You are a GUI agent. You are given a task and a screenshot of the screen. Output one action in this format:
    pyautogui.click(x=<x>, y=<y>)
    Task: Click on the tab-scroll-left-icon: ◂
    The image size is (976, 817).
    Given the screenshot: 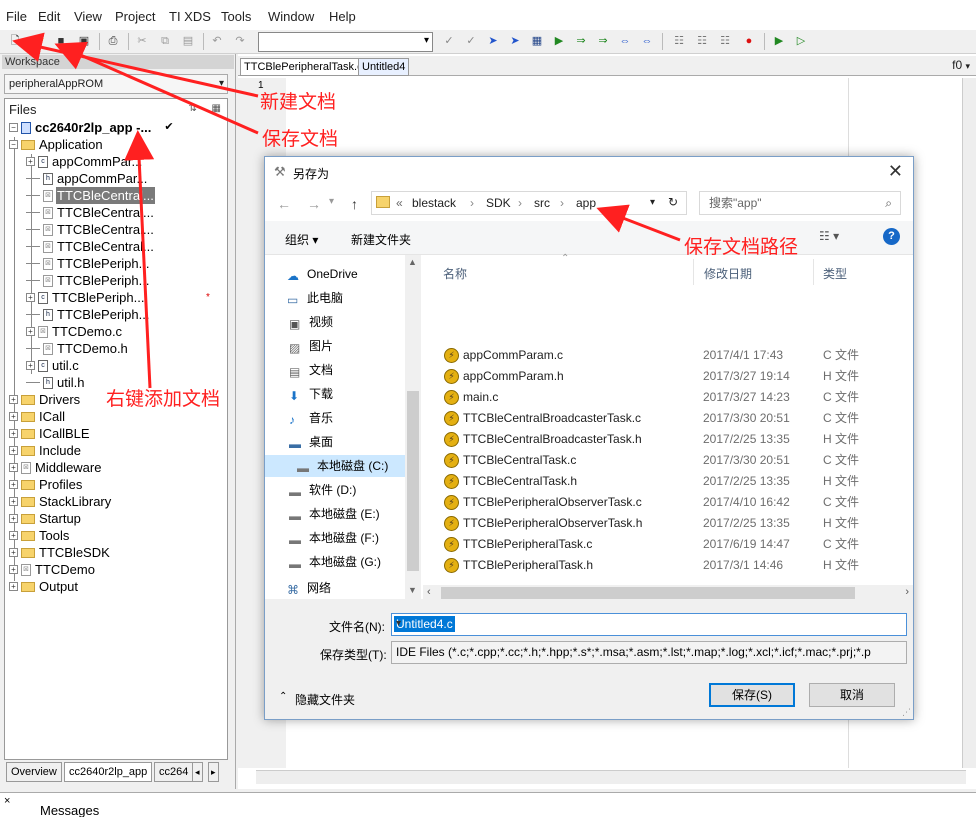 What is the action you would take?
    pyautogui.click(x=197, y=772)
    